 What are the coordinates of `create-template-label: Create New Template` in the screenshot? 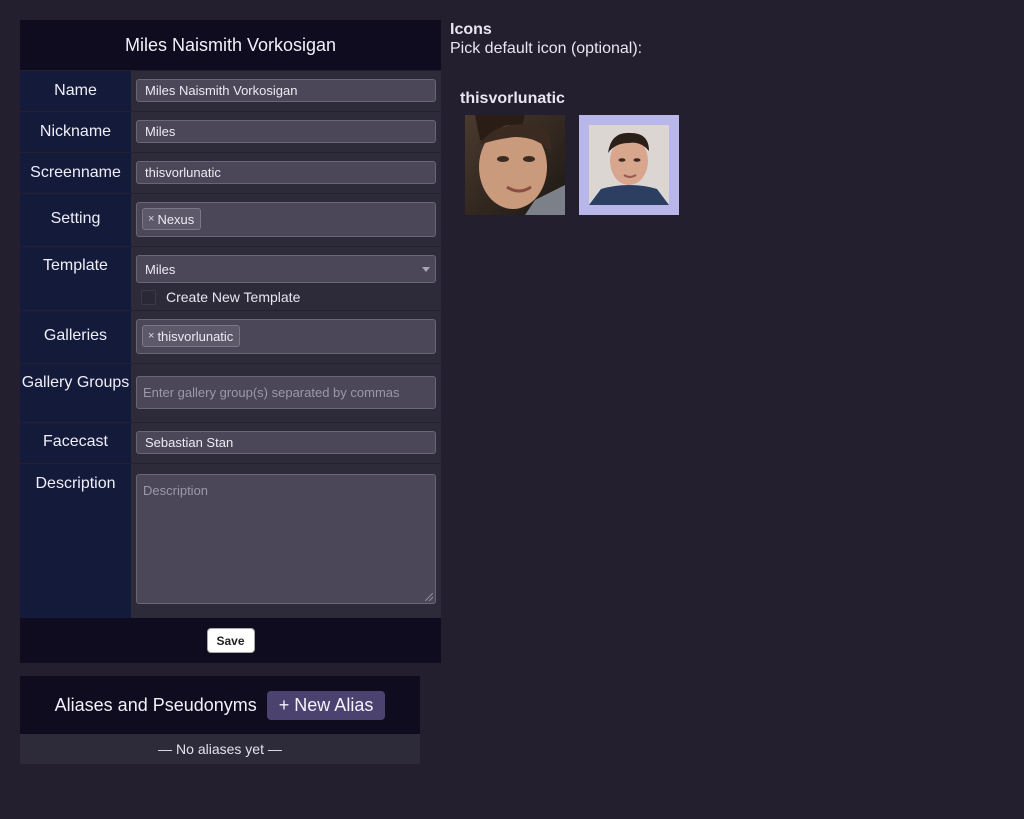 It's located at (233, 297).